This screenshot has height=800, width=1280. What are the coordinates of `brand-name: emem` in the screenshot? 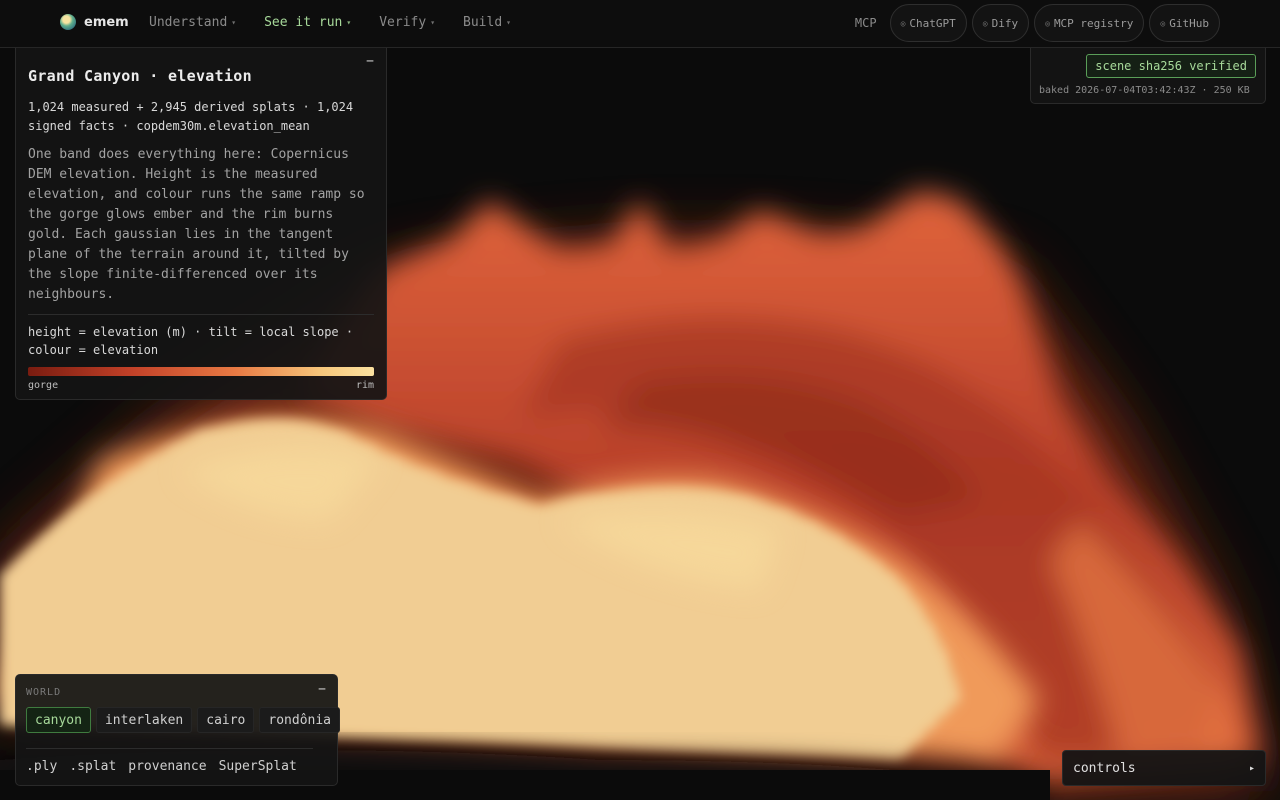 It's located at (106, 22).